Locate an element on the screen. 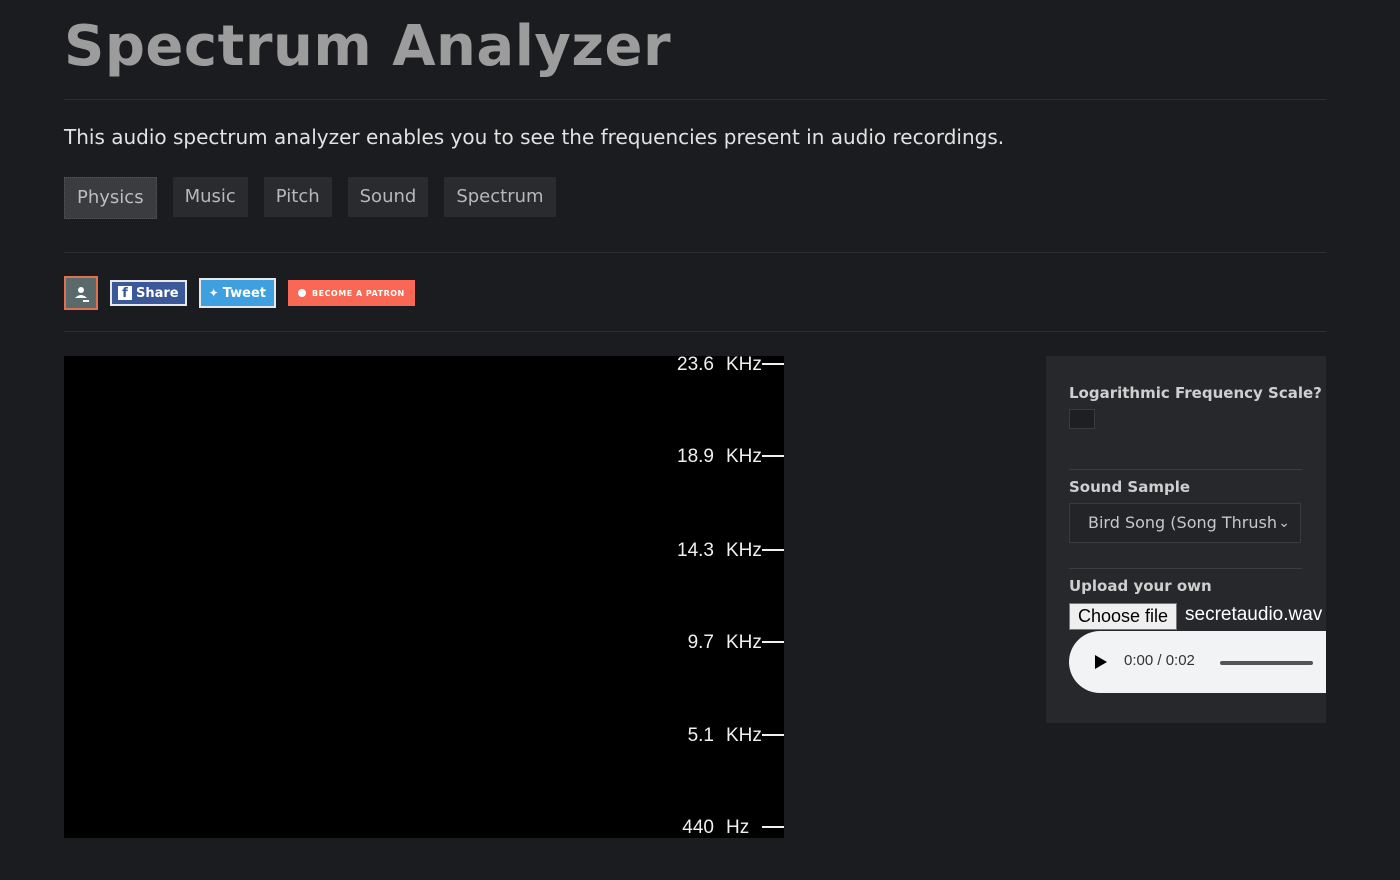 This screenshot has width=1400, height=880. sound-sample-value: Bird Song (Song Thrush is located at coordinates (1182, 522).